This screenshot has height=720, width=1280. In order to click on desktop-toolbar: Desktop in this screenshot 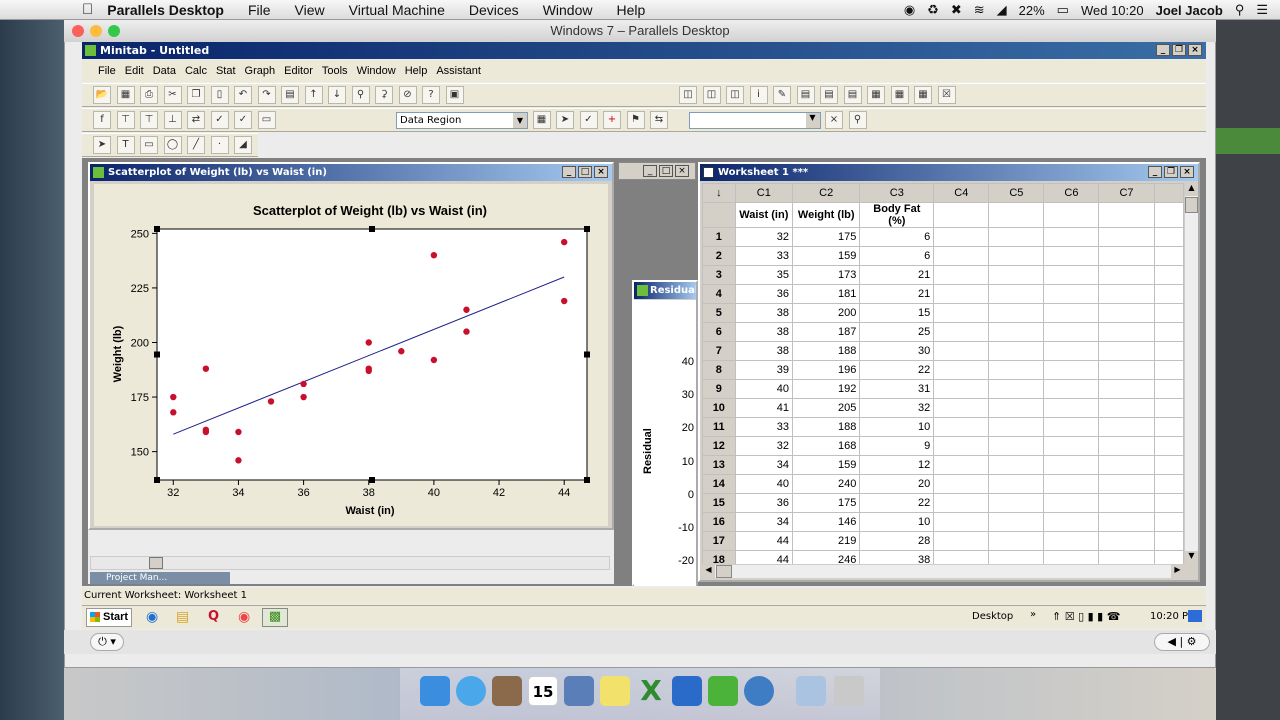, I will do `click(992, 616)`.